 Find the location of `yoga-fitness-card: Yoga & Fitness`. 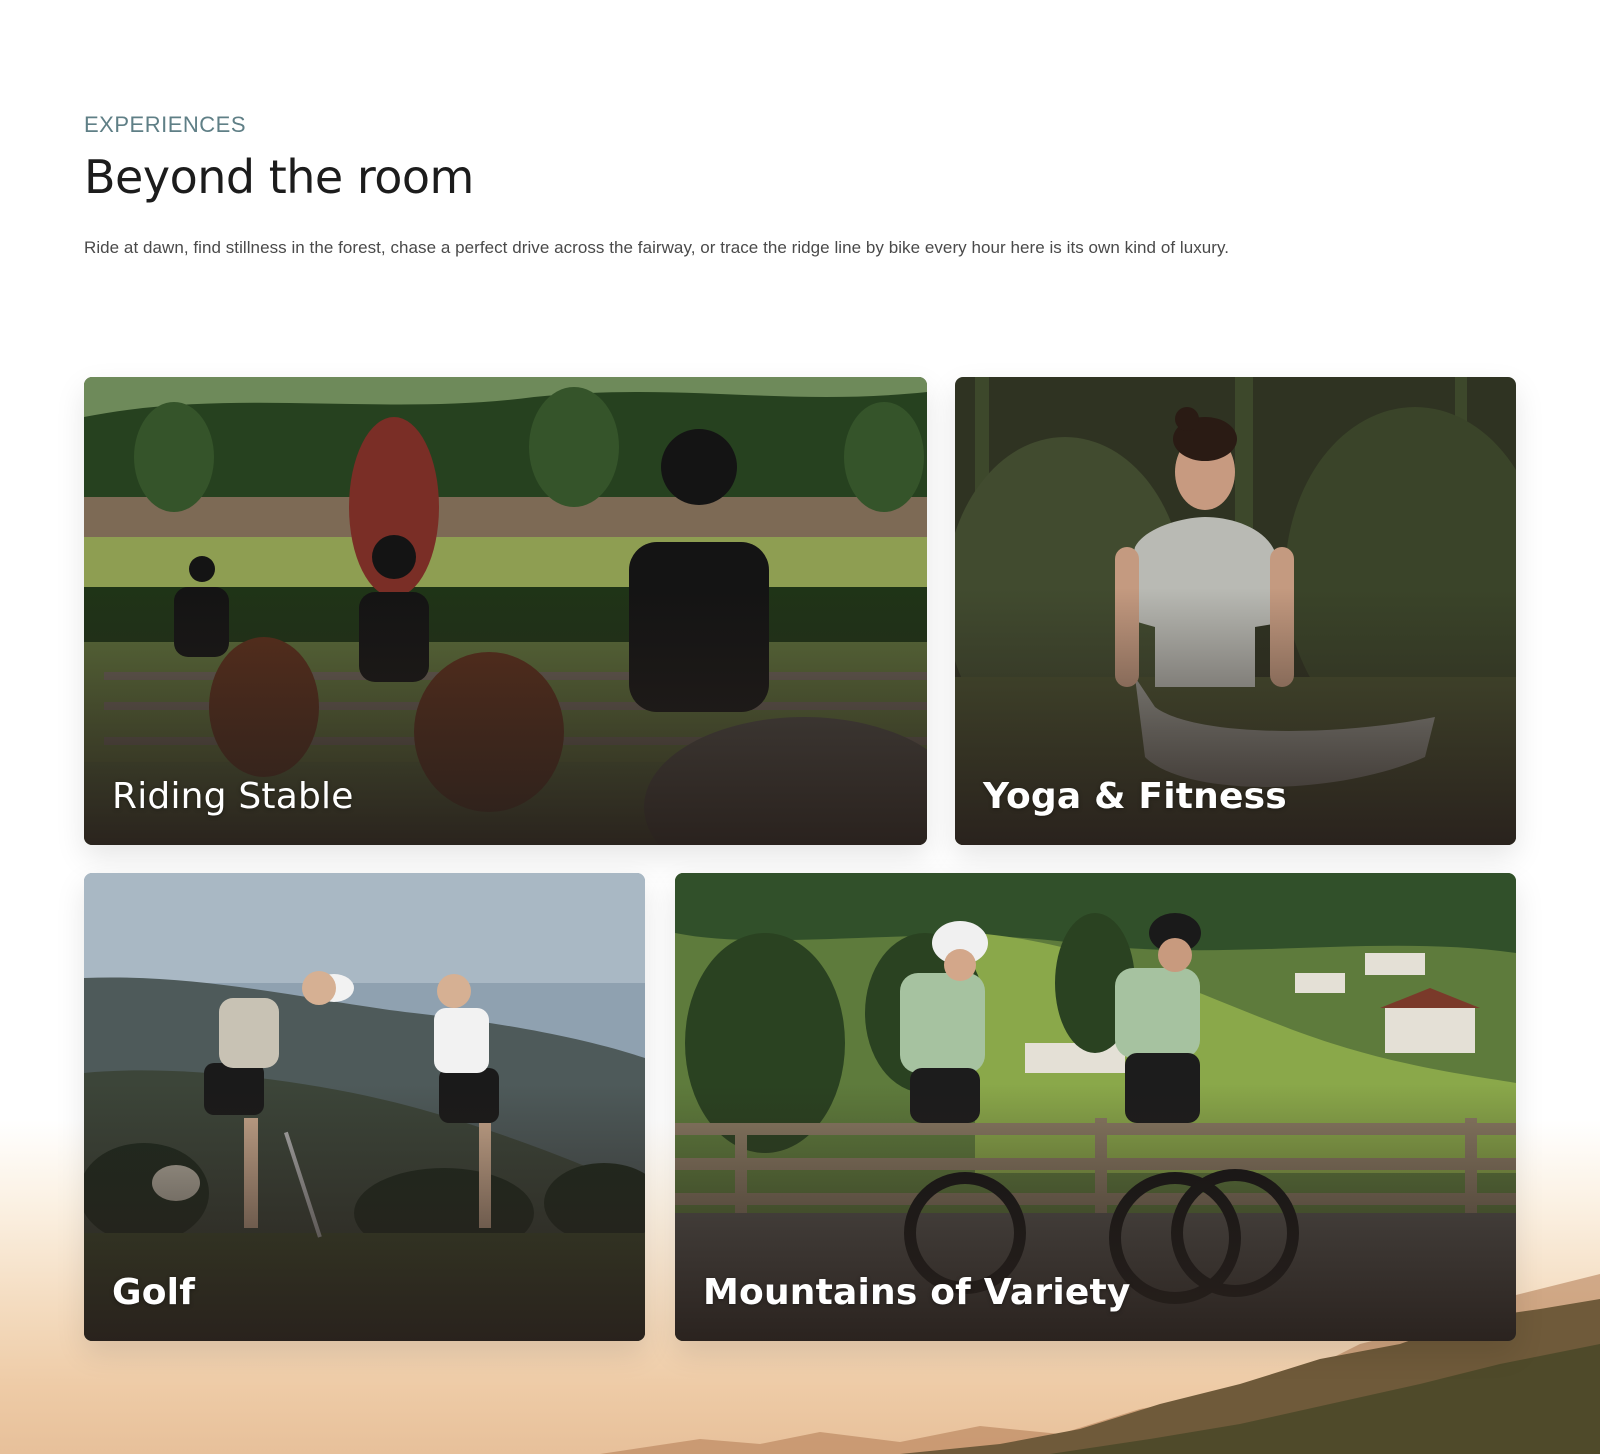

yoga-fitness-card: Yoga & Fitness is located at coordinates (1235, 611).